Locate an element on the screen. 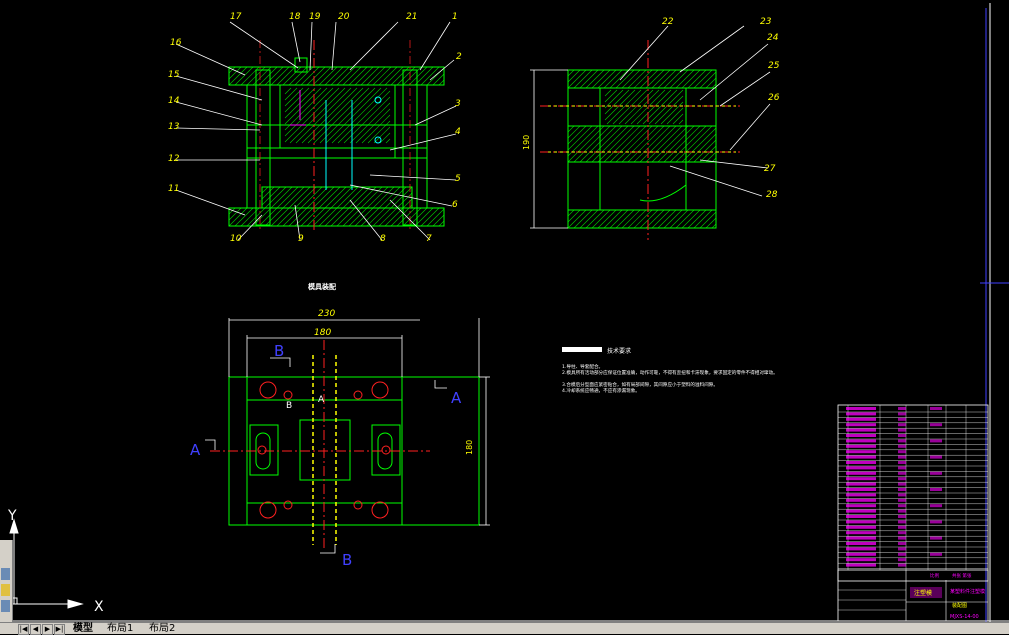 Image resolution: width=1009 pixels, height=635 pixels. section-mark-b-top: B is located at coordinates (279, 351).